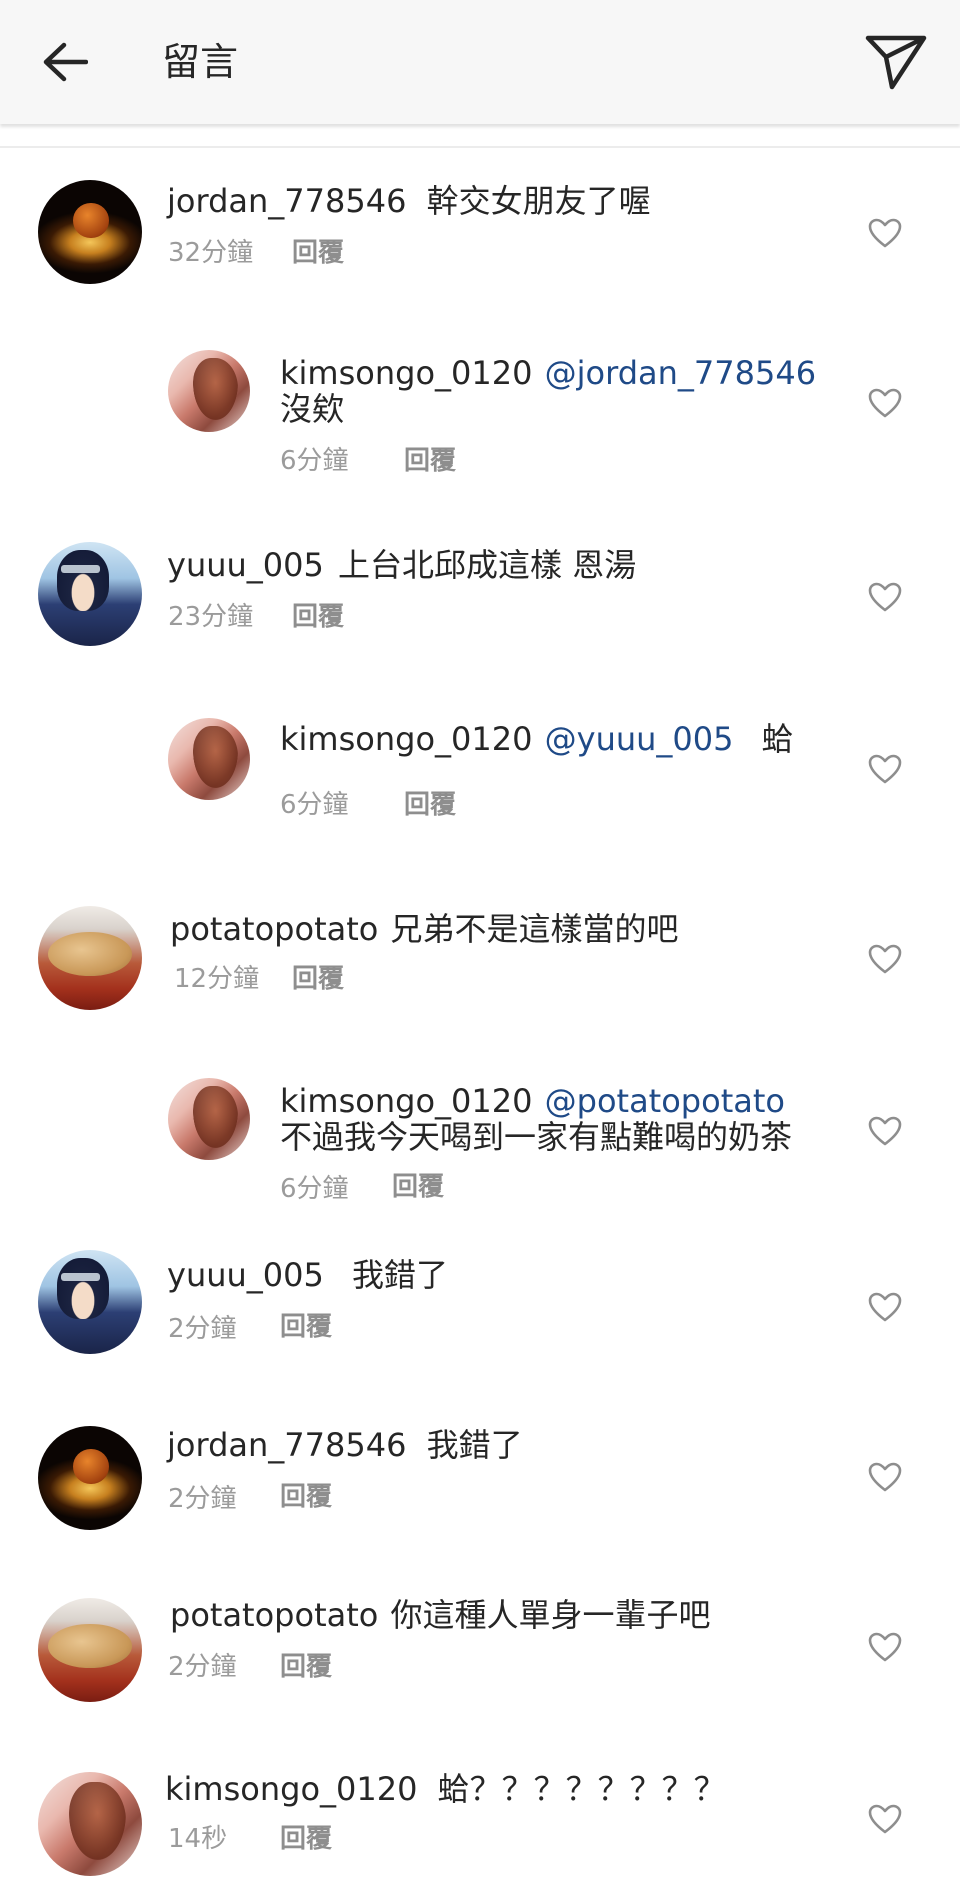 The image size is (960, 1884). Describe the element at coordinates (536, 1137) in the screenshot. I see `comment-body: 不過我今天喝到一家有點難喝的奶茶` at that location.